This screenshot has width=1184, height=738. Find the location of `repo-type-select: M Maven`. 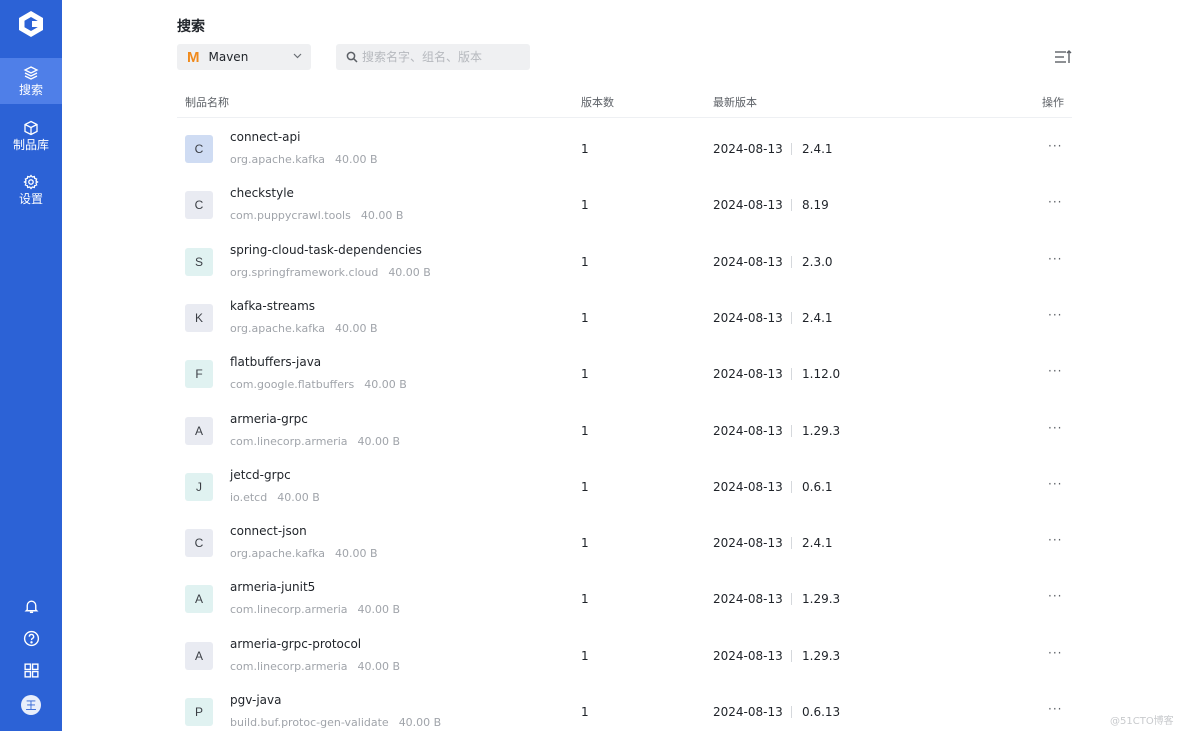

repo-type-select: M Maven is located at coordinates (244, 57).